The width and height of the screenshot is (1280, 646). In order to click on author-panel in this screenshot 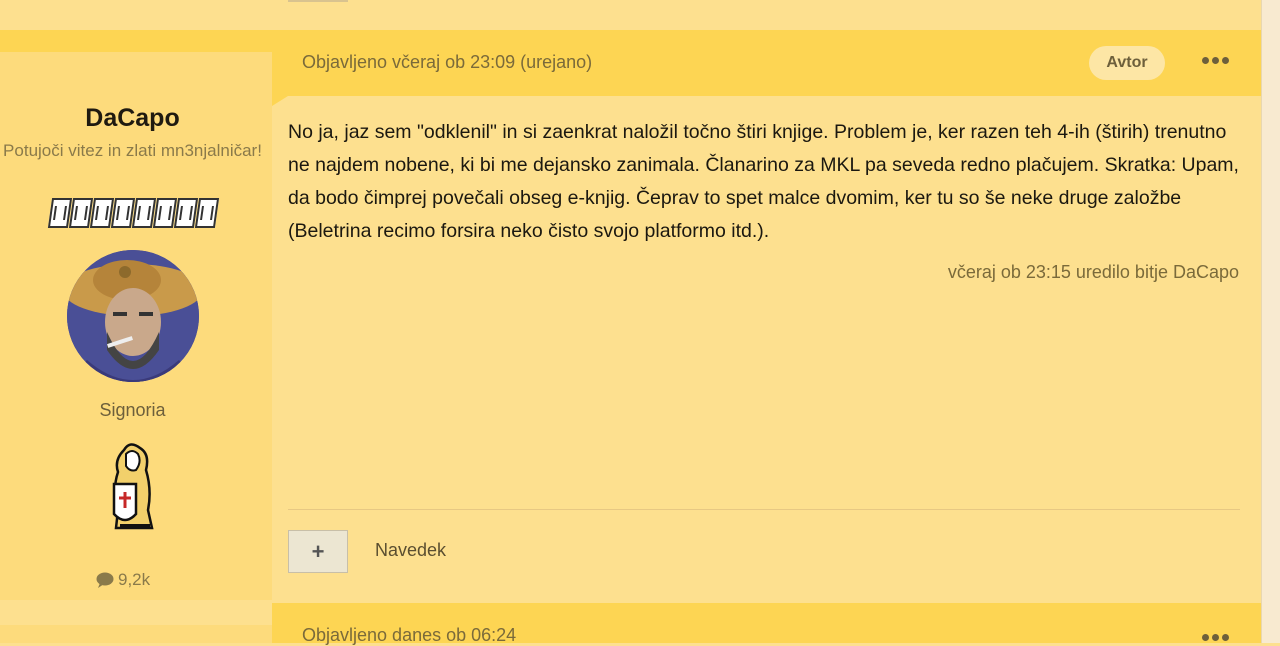, I will do `click(136, 634)`.